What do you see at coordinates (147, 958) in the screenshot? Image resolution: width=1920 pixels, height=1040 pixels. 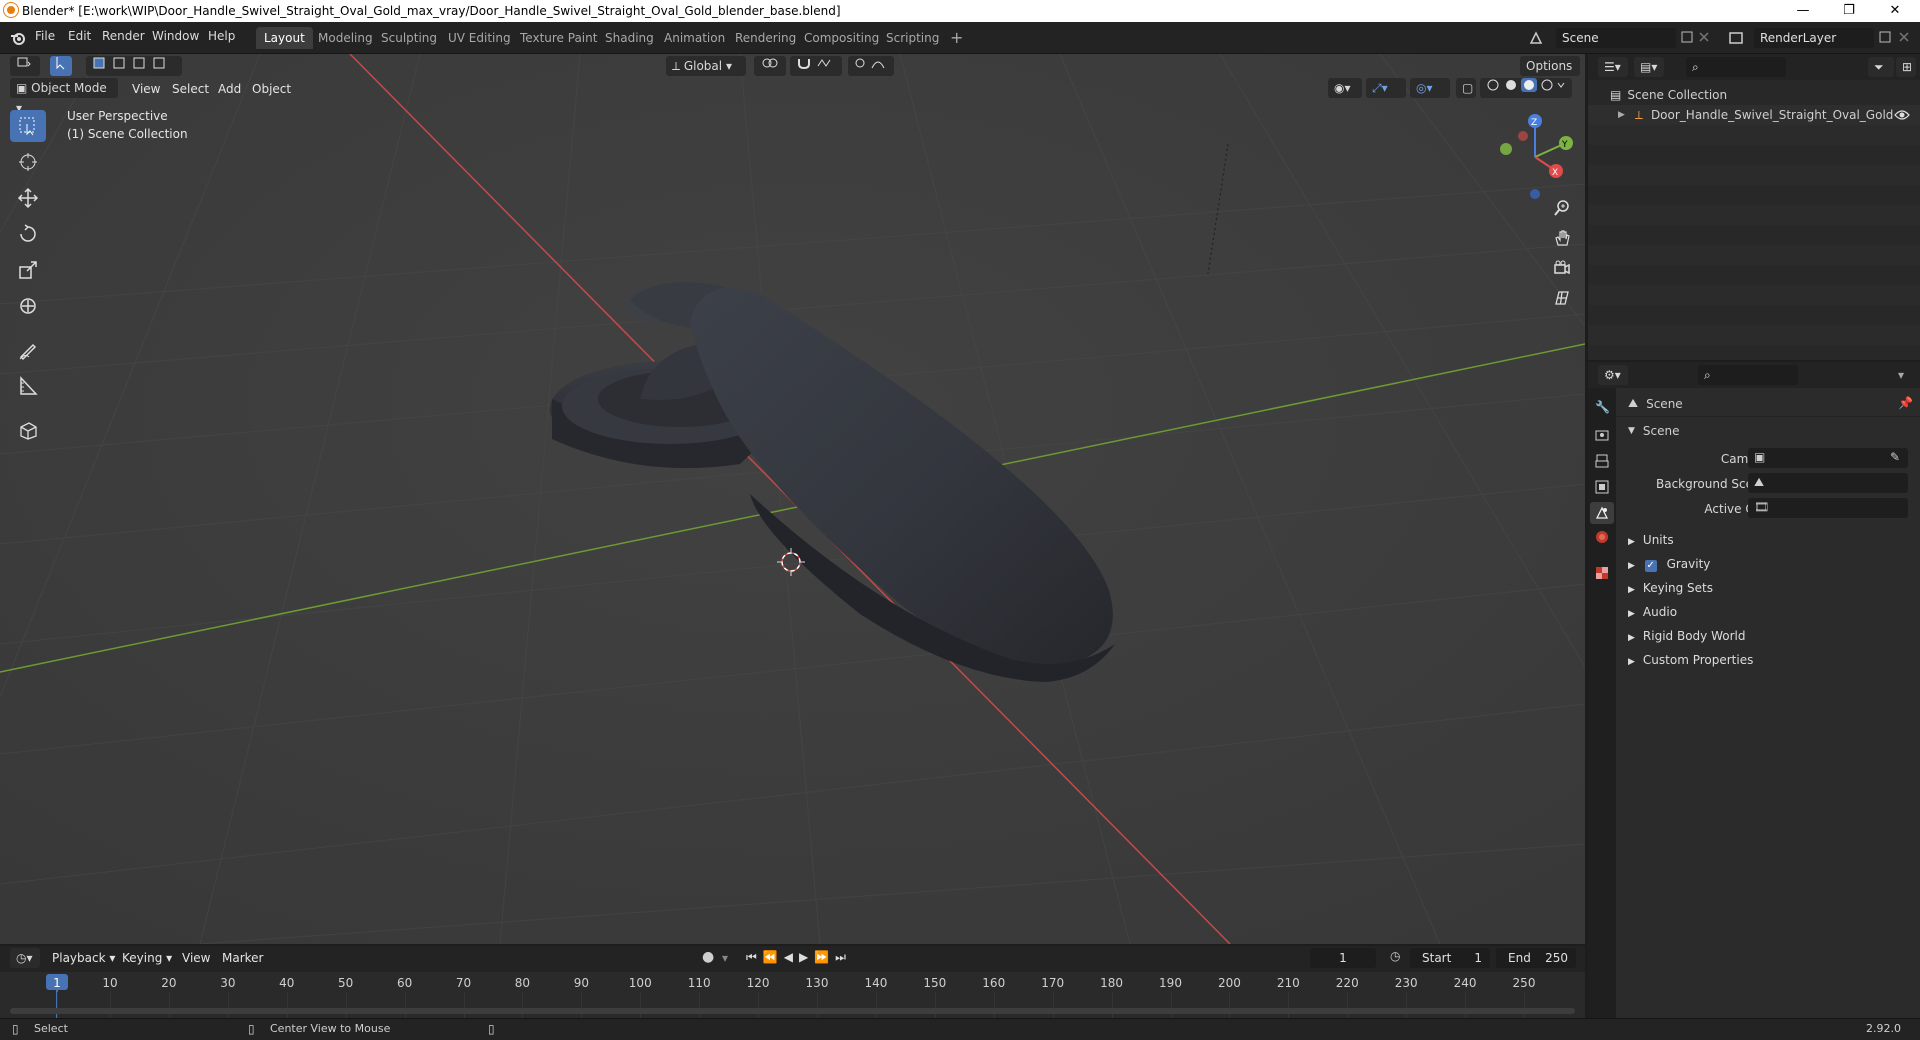 I see `timeline-menu-keying: Keying ▾` at bounding box center [147, 958].